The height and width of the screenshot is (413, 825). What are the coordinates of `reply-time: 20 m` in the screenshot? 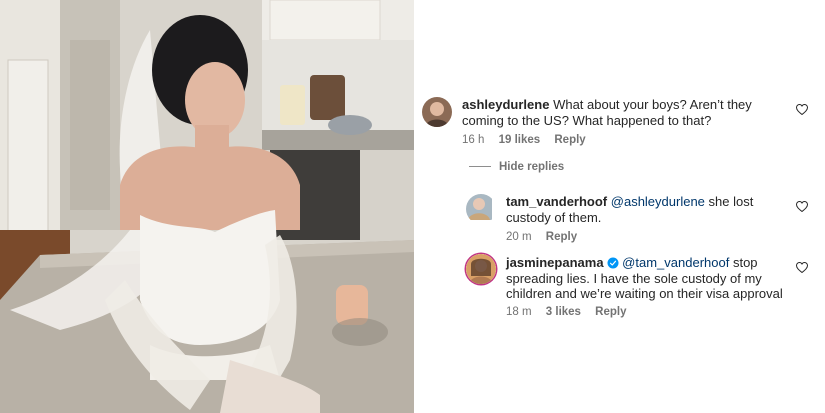 It's located at (519, 237).